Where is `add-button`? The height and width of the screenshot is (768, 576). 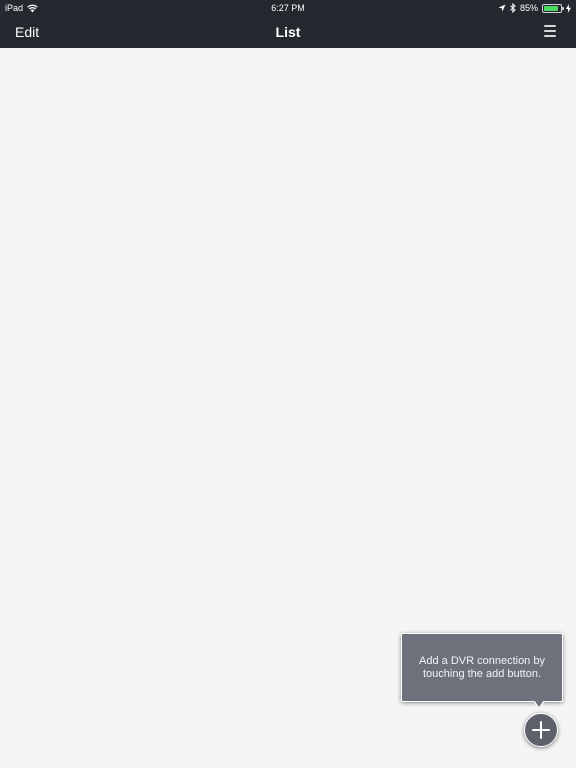 add-button is located at coordinates (541, 730).